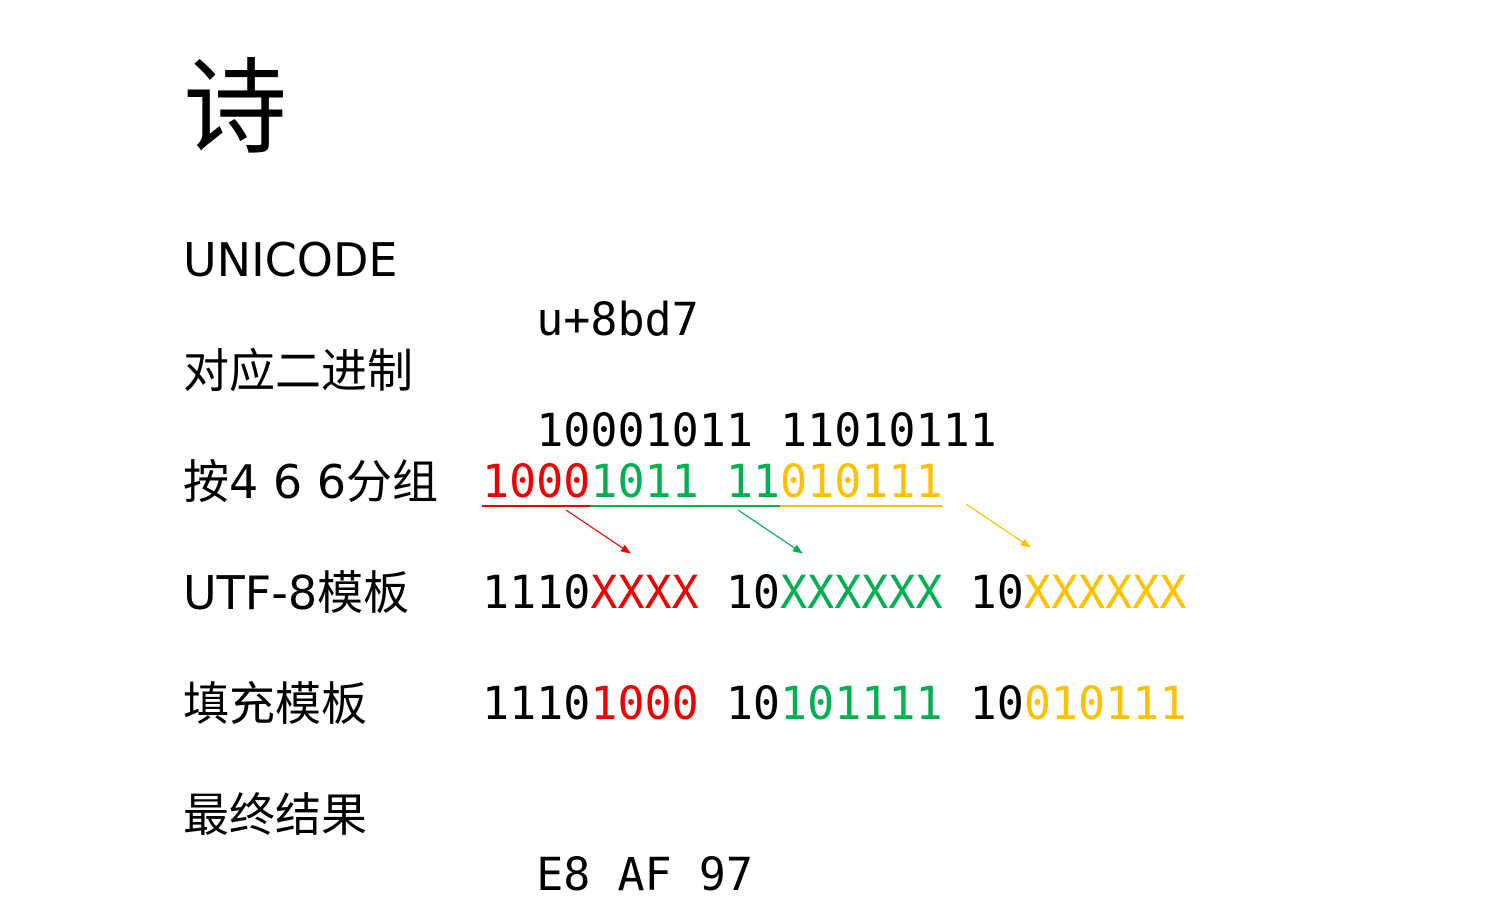 Image resolution: width=1487 pixels, height=922 pixels. I want to click on binary-value: 10001011 11010111, so click(766, 430).